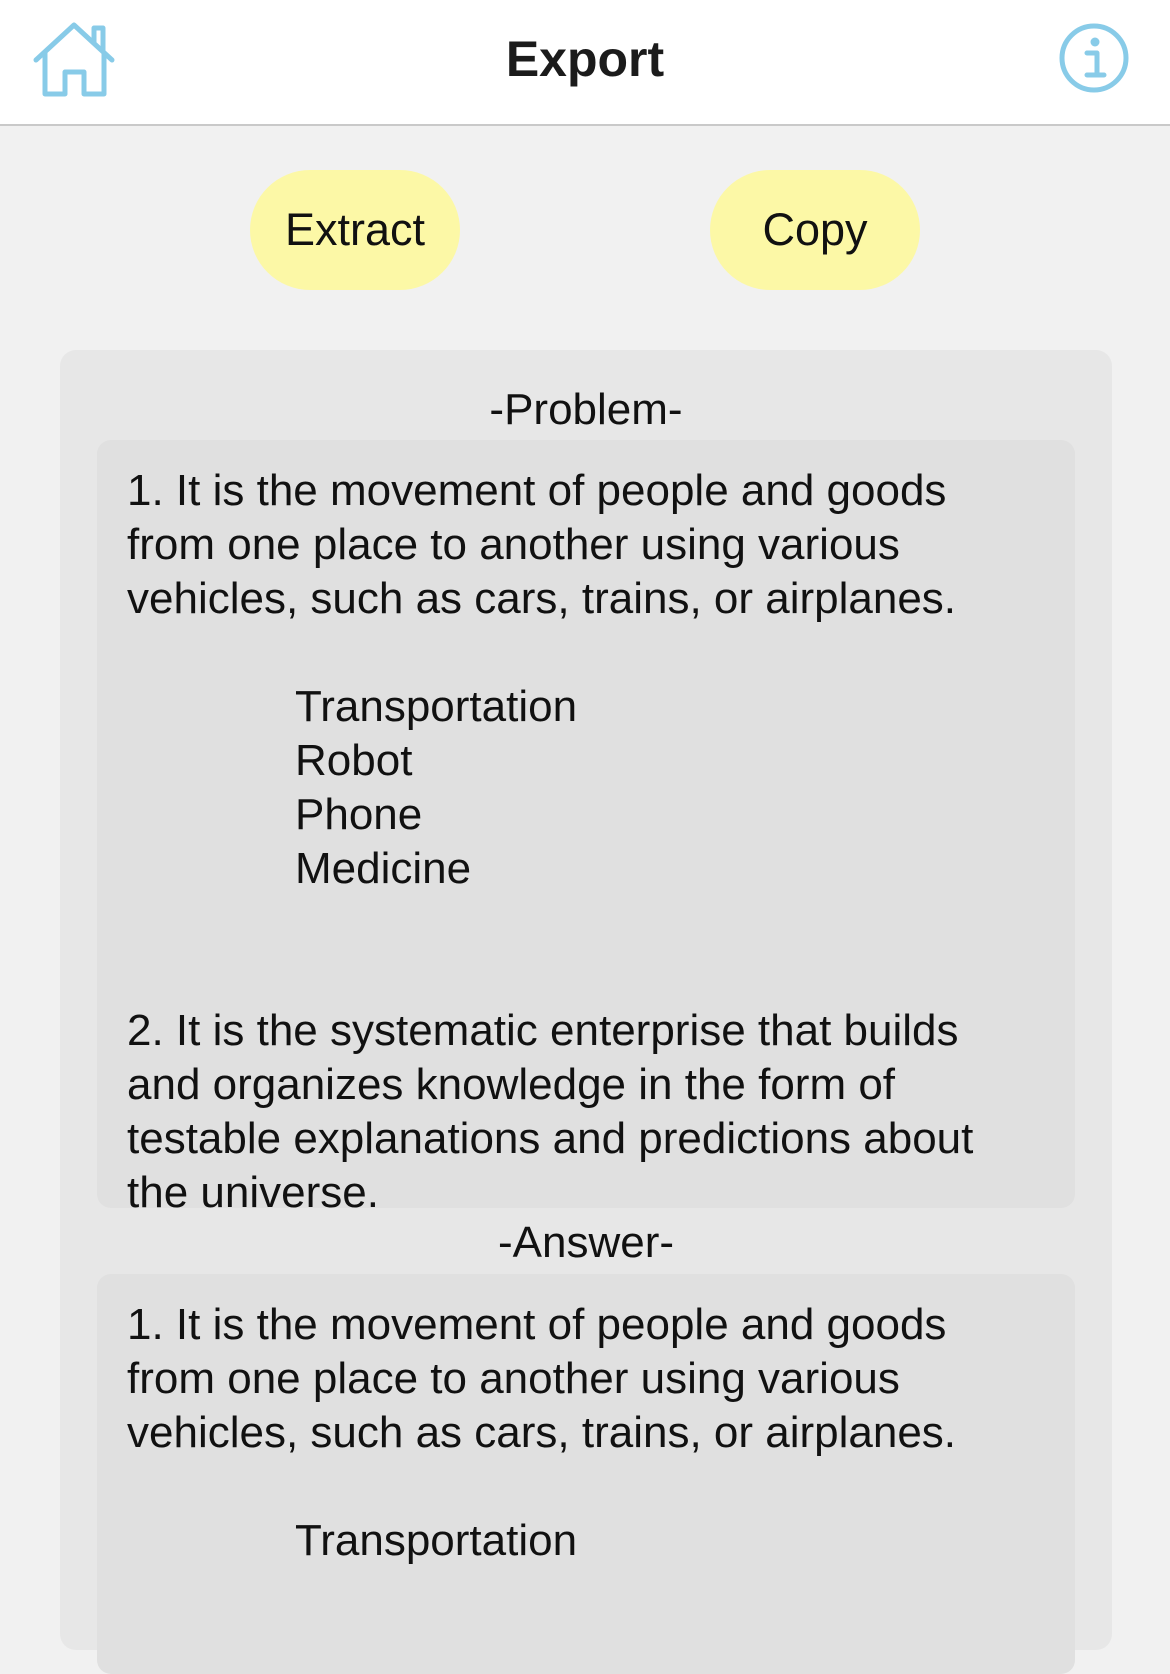 The width and height of the screenshot is (1170, 1674). Describe the element at coordinates (436, 1540) in the screenshot. I see `answer-1-value: Transportation` at that location.